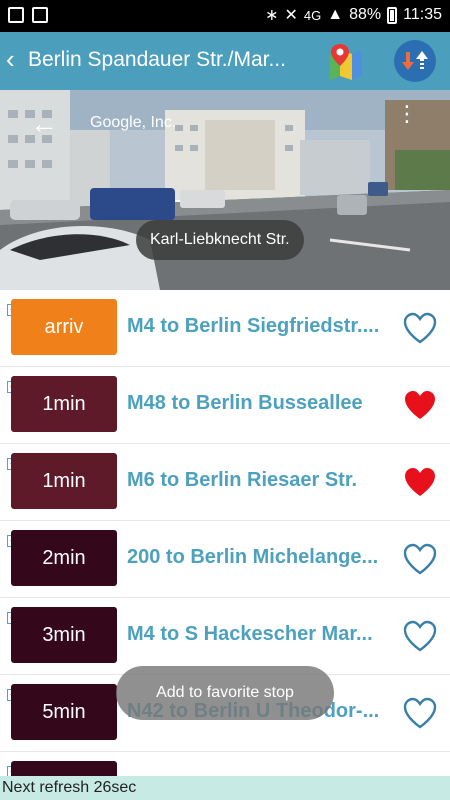  I want to click on mute-icon: ✕, so click(291, 15).